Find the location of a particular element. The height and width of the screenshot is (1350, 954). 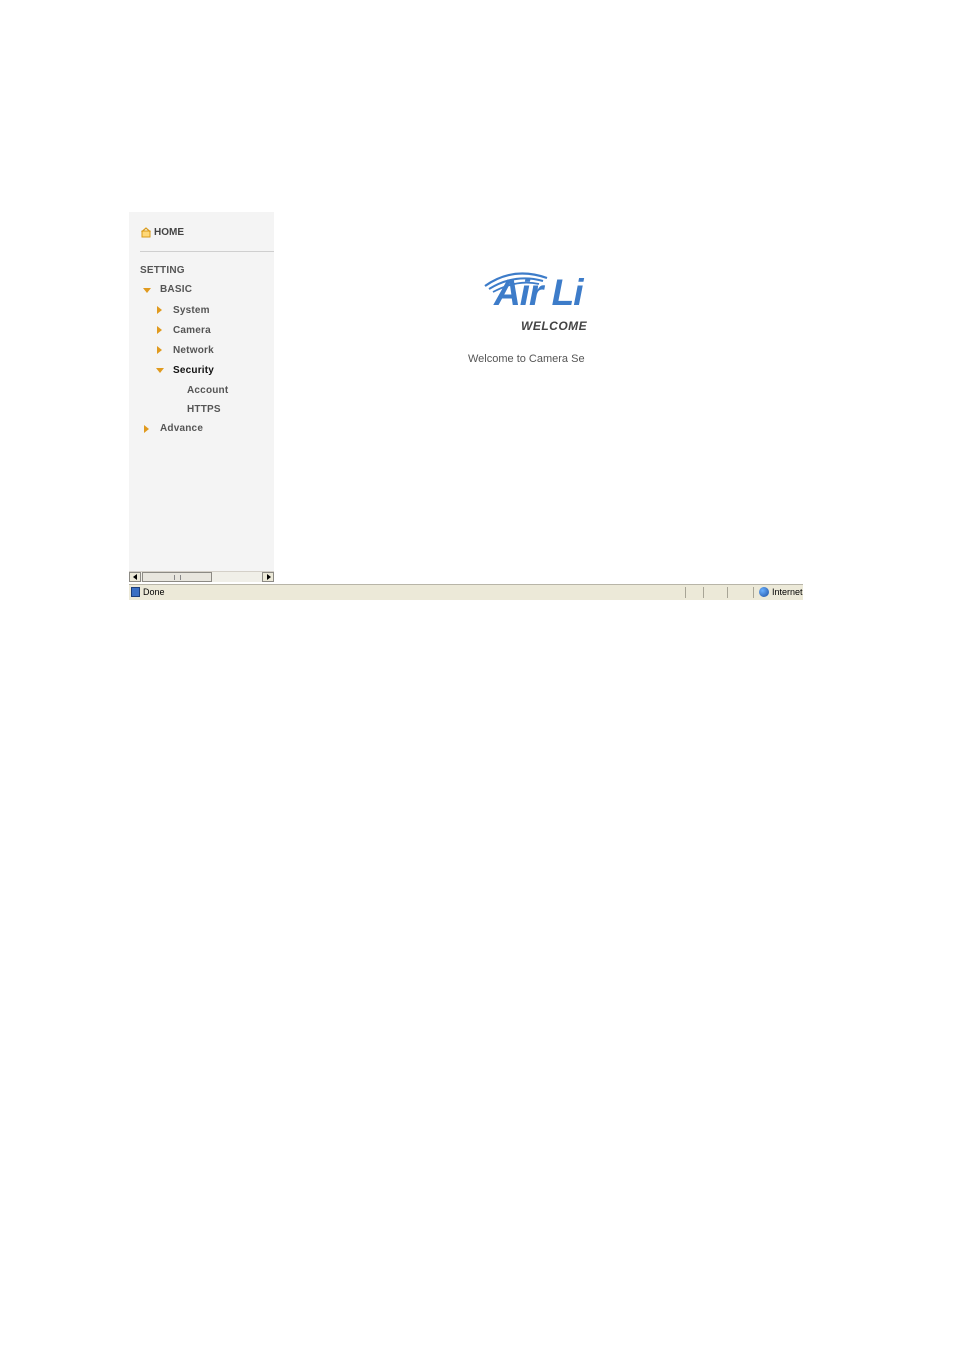

scrollbar-thumb is located at coordinates (177, 577).